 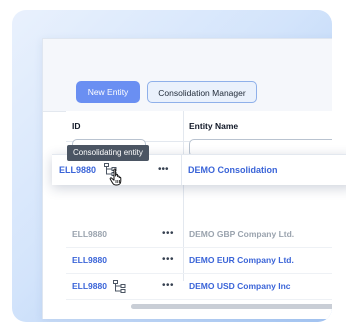 I want to click on new-entity-button: New Entity, so click(x=108, y=92).